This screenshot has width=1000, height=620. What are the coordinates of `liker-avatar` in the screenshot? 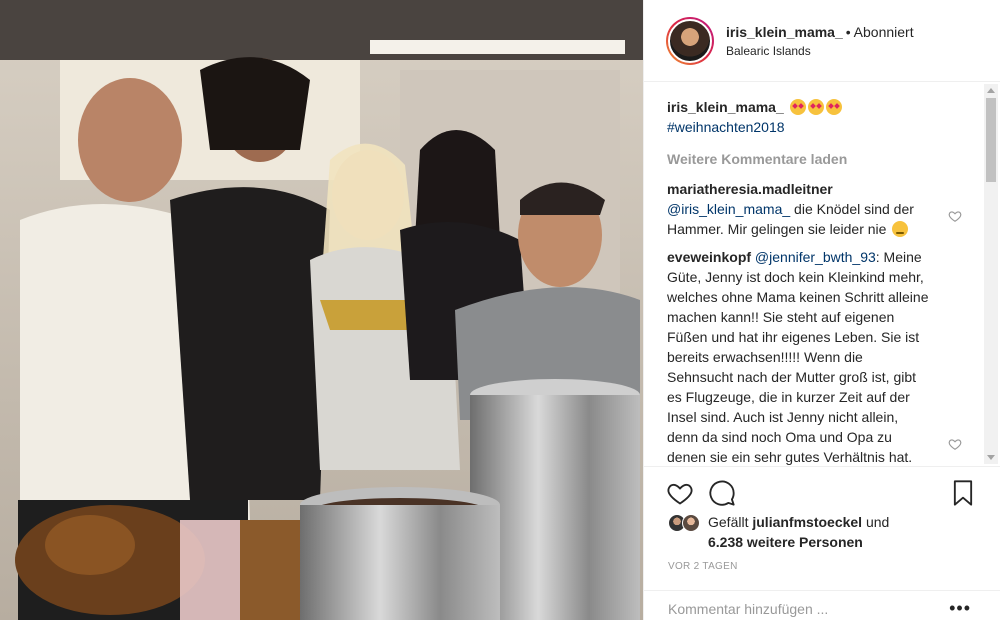 It's located at (691, 523).